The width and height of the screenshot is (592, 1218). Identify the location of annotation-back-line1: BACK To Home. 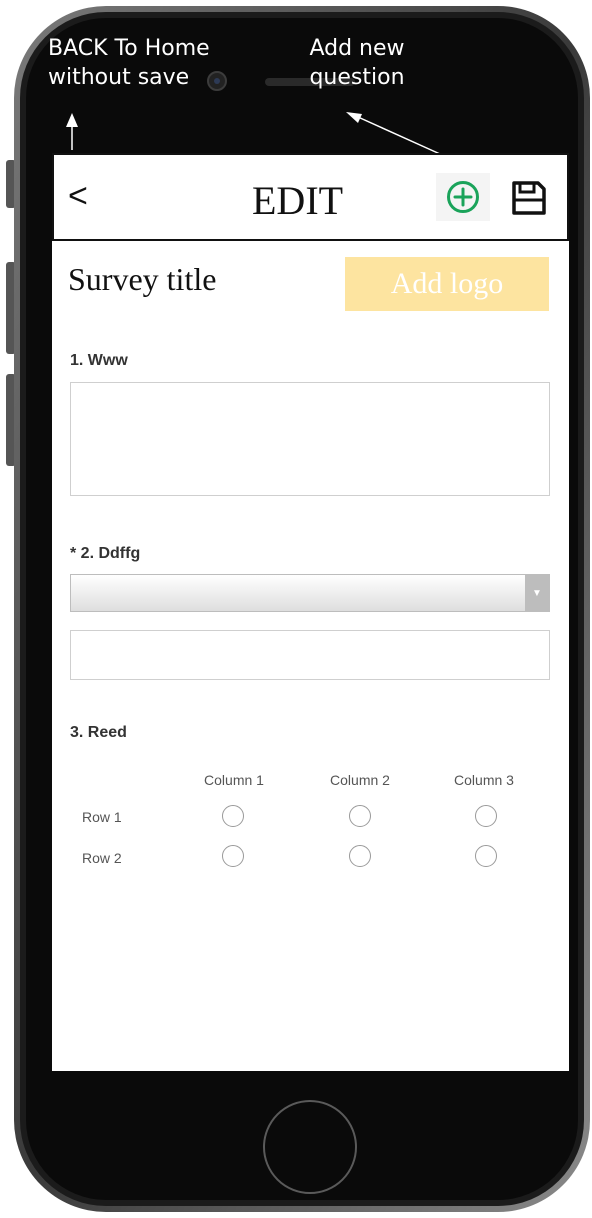
(129, 48).